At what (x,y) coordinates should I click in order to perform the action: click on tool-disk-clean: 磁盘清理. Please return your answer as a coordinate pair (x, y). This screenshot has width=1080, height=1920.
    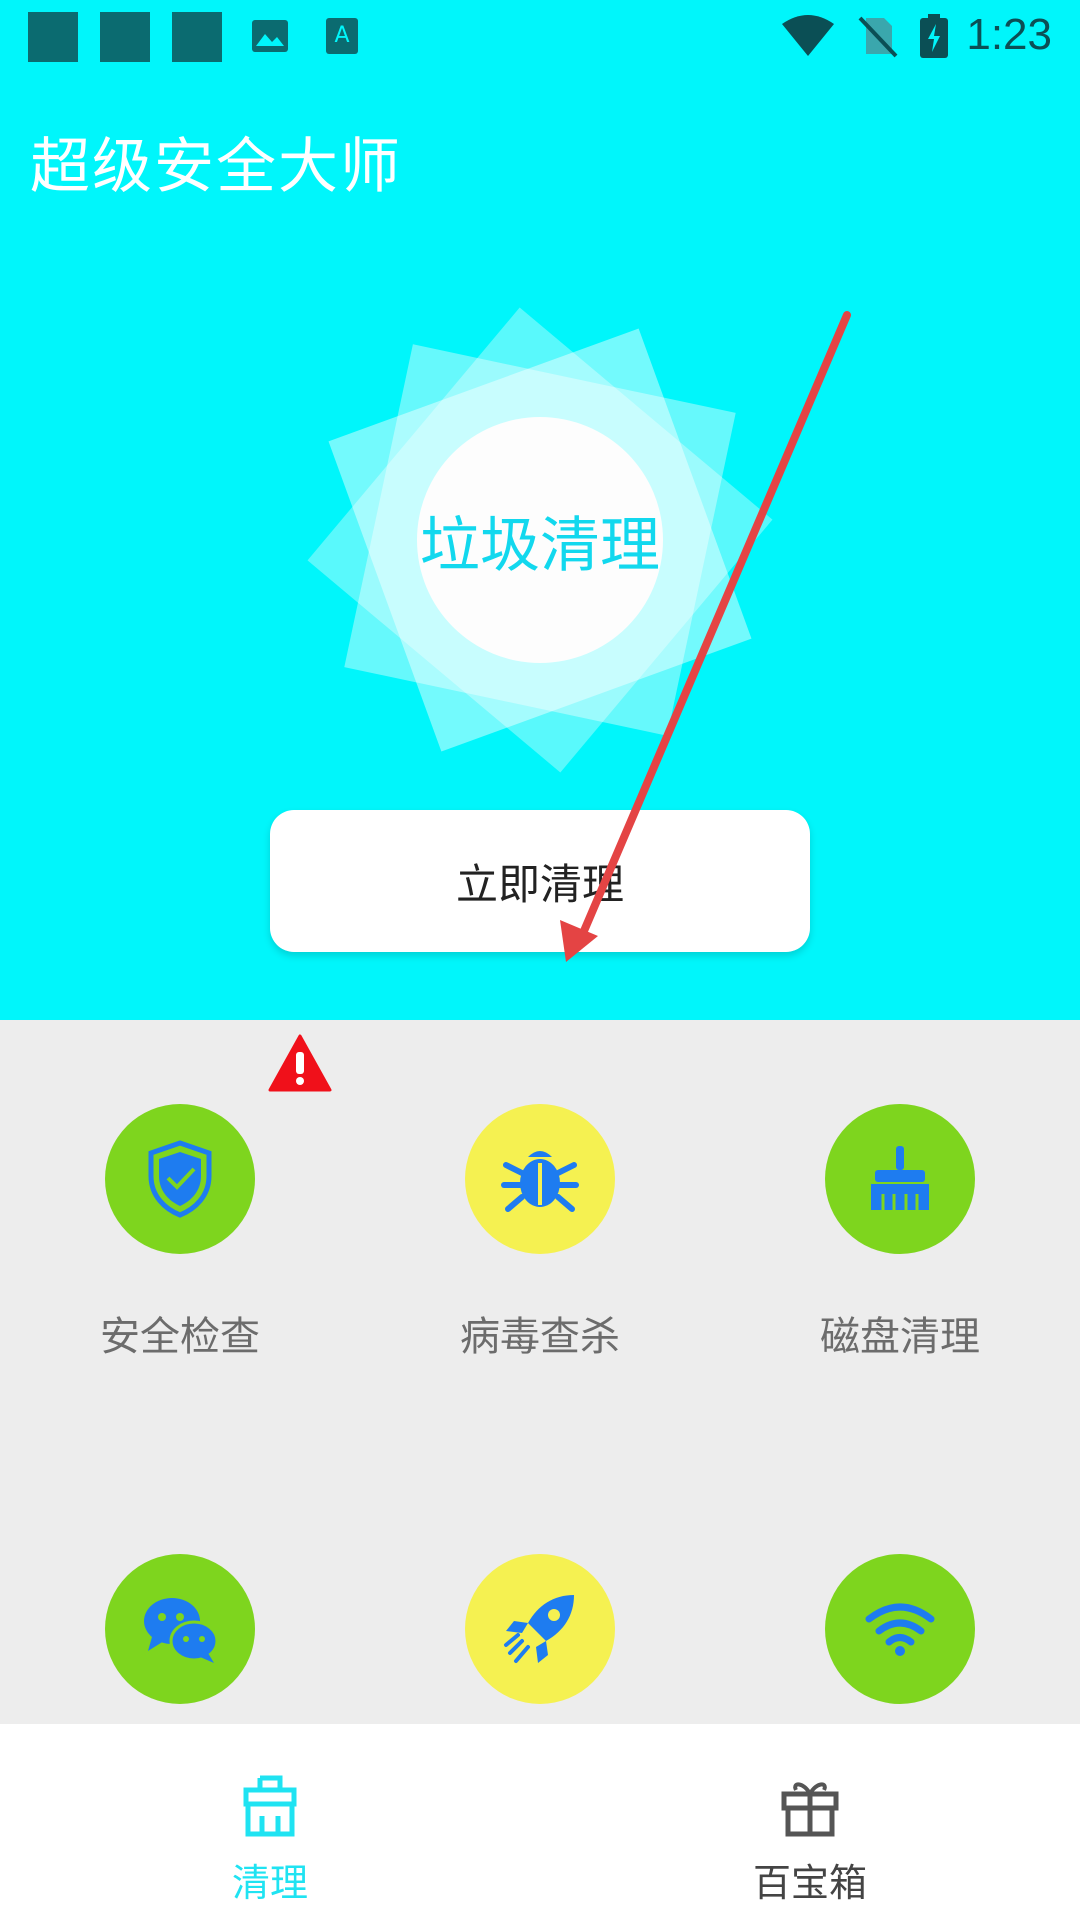
    Looking at the image, I should click on (900, 1233).